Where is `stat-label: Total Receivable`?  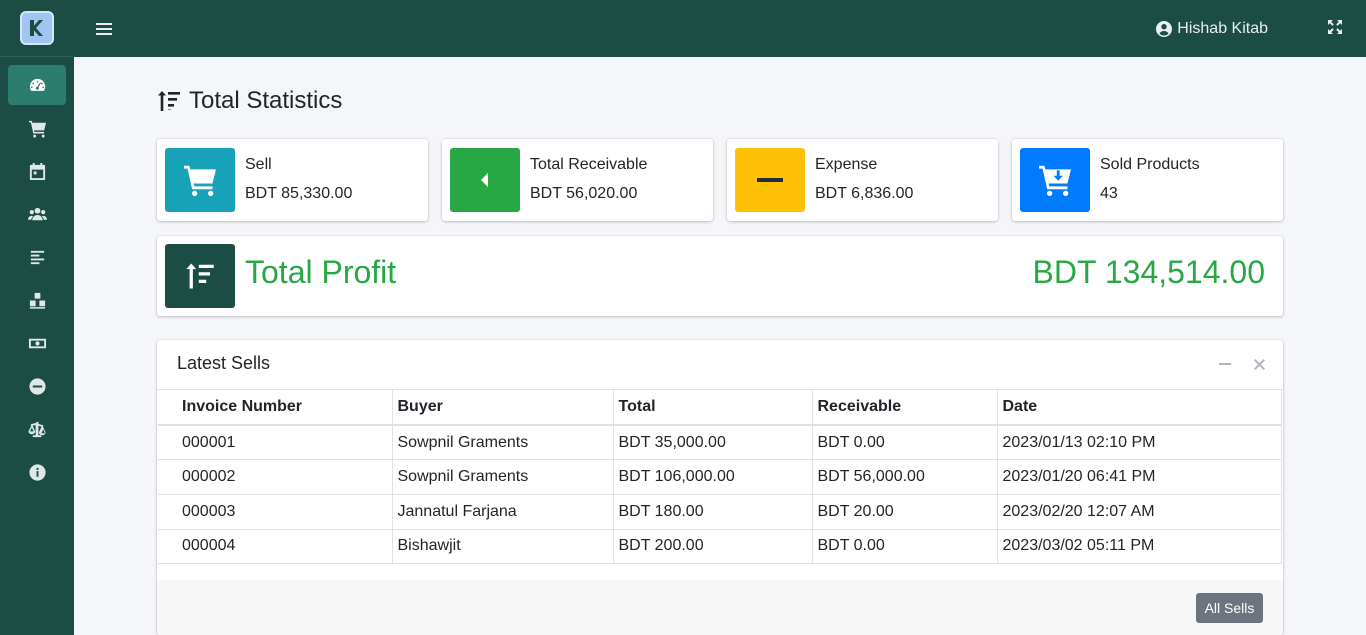 stat-label: Total Receivable is located at coordinates (589, 164).